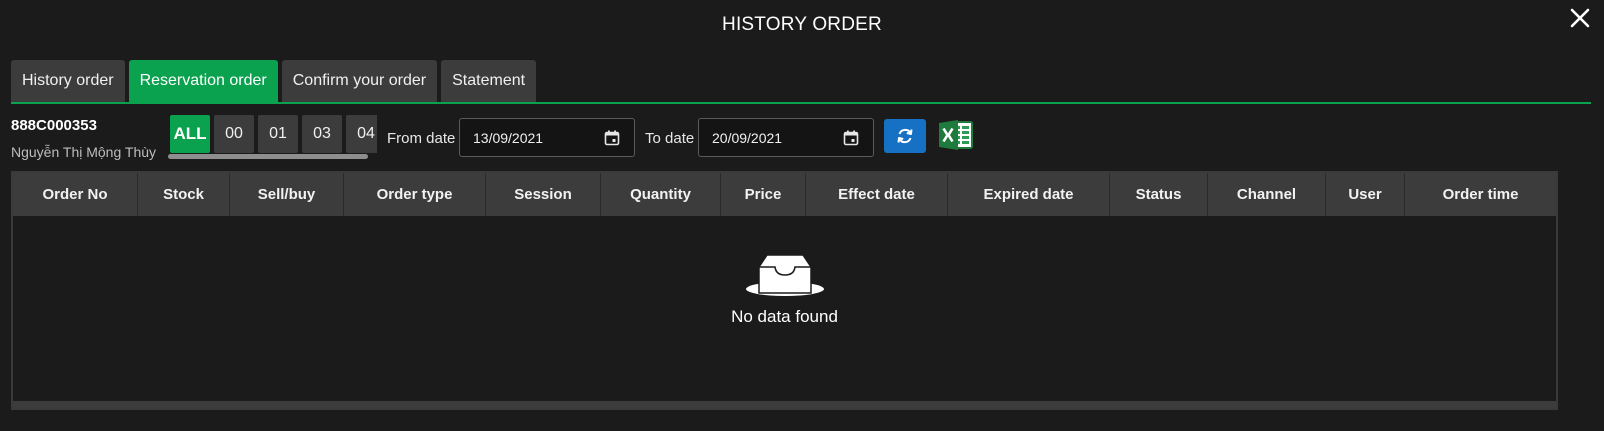  What do you see at coordinates (287, 194) in the screenshot?
I see `column-sell-buy: Sell/buy` at bounding box center [287, 194].